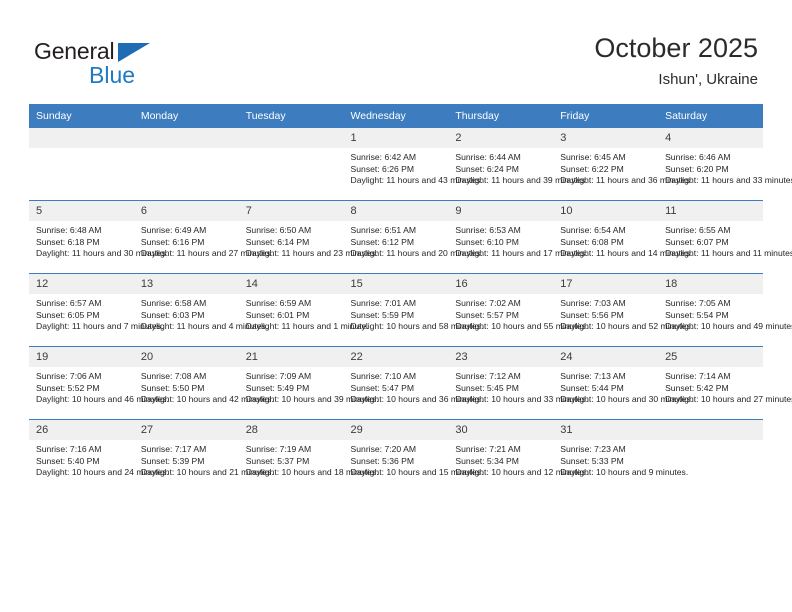  I want to click on day-number: 26, so click(81, 430).